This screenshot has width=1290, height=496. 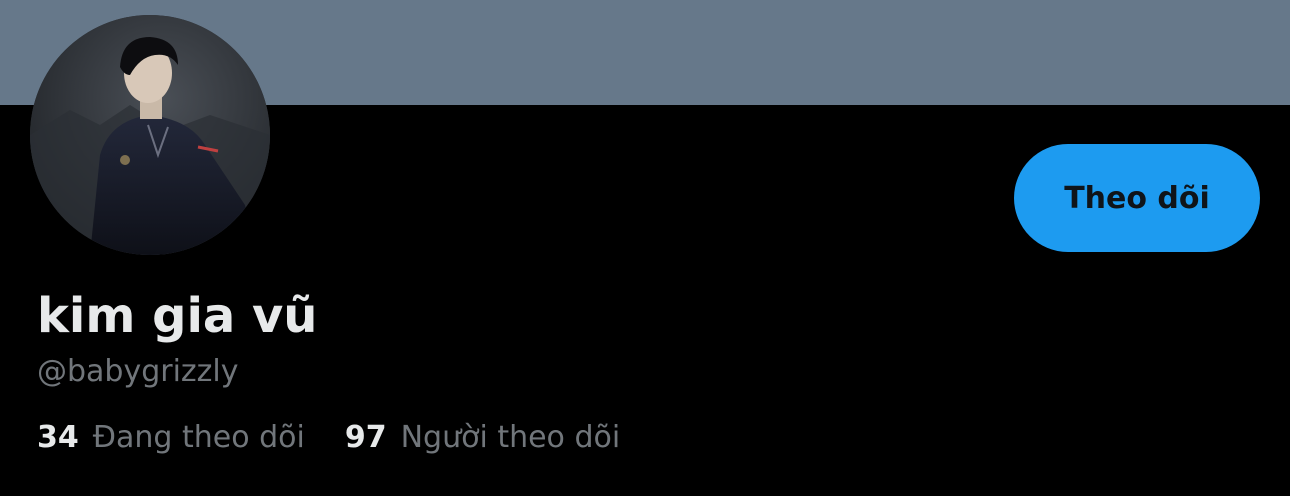 I want to click on profile-stats: 34 Đang theo dõi 97 Người theo dõi, so click(x=328, y=438).